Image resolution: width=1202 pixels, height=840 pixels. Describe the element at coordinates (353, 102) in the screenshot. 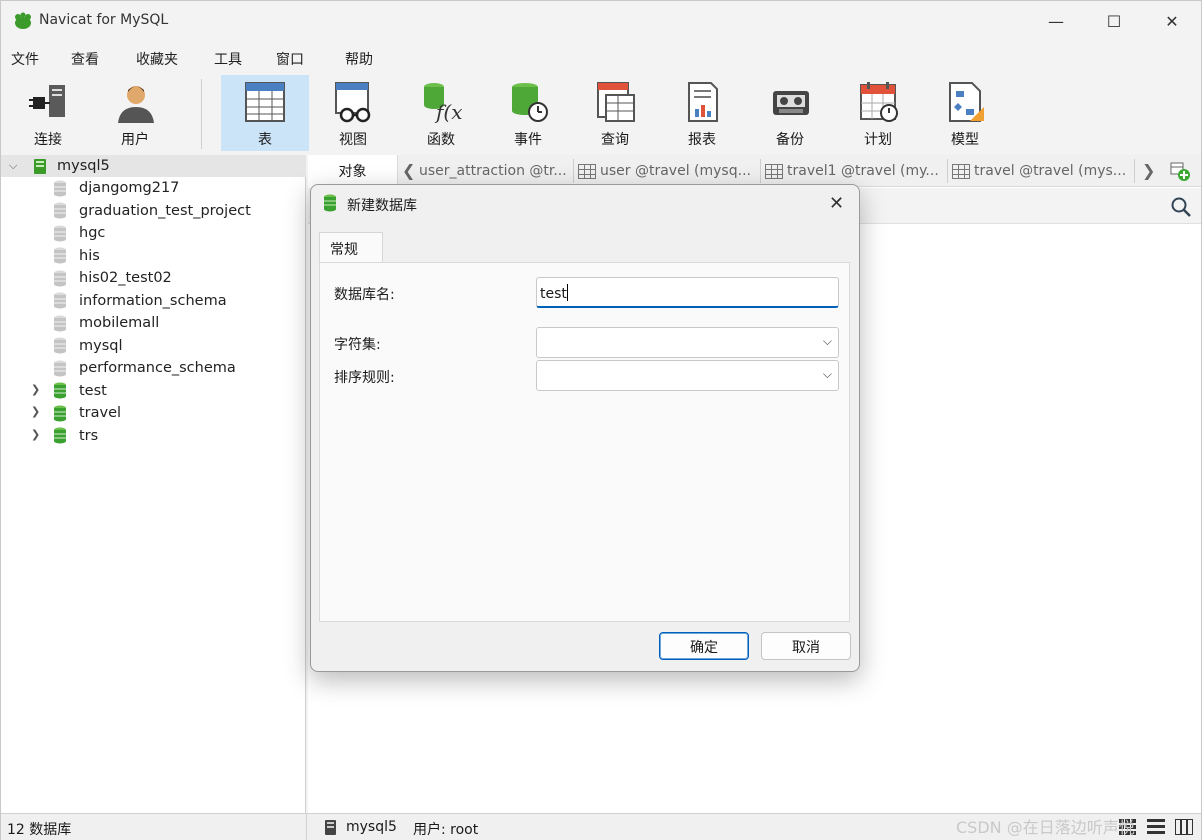

I see `view-icon` at that location.